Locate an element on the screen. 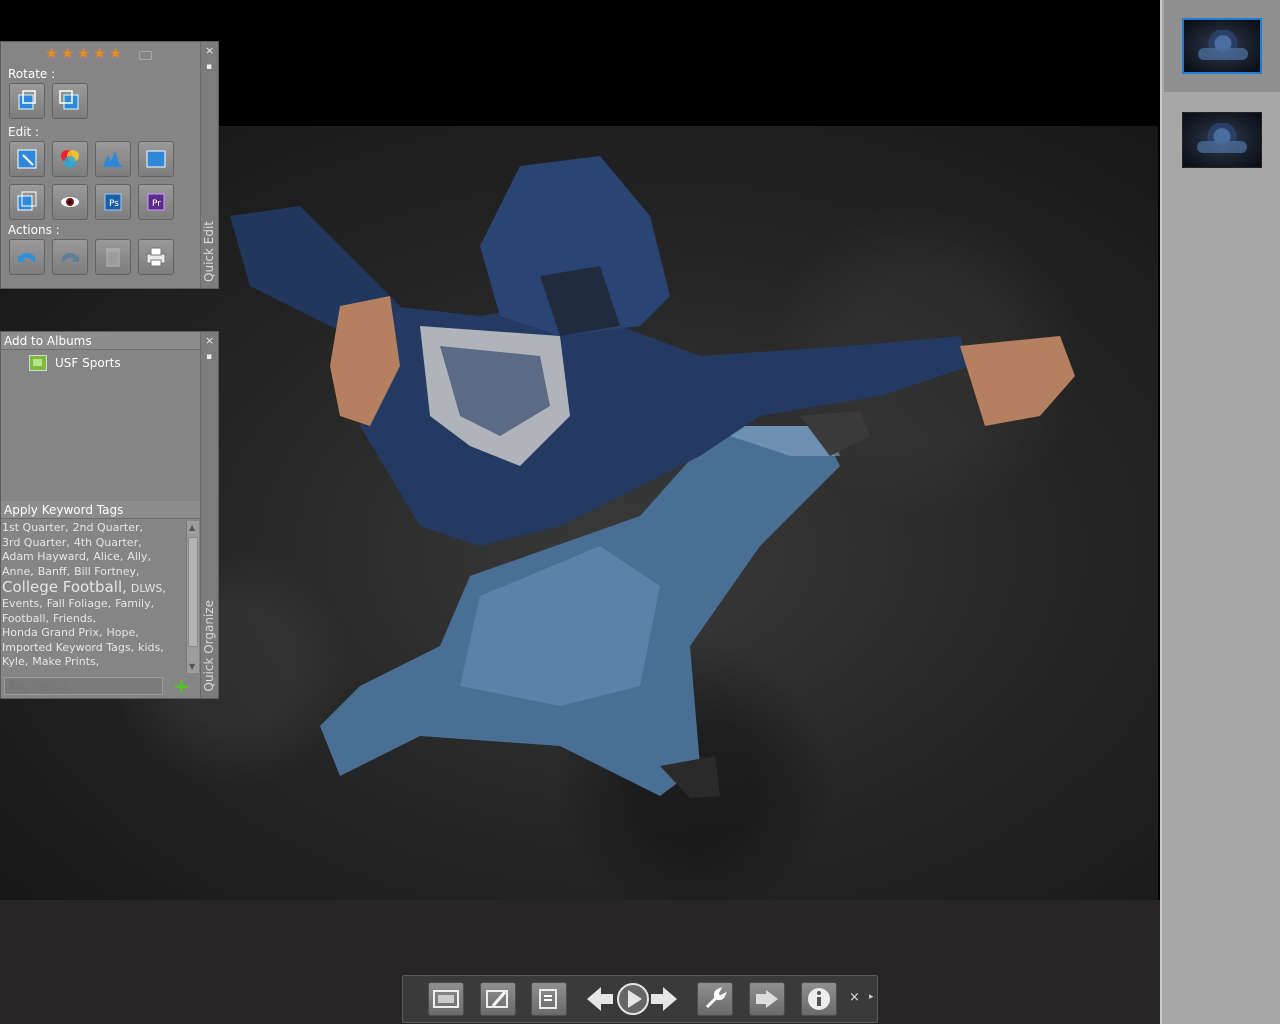  tag-media-input is located at coordinates (83, 686).